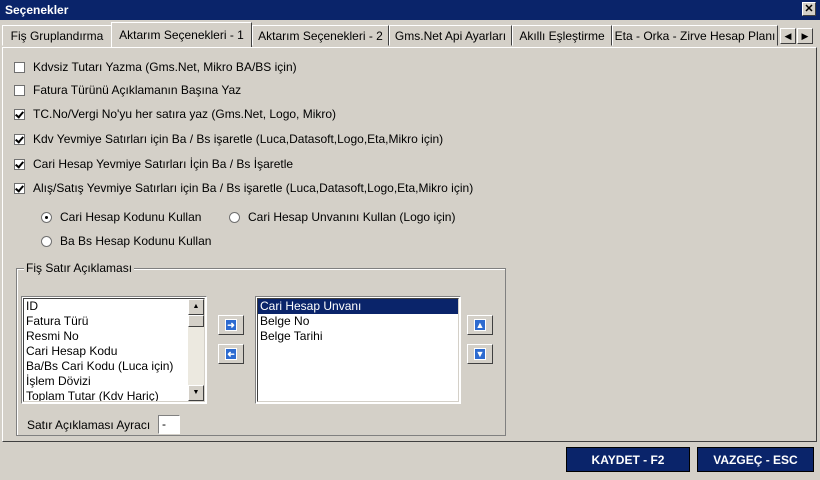 The image size is (820, 480). I want to click on separator-label: Satır Açıklaması Ayracı, so click(89, 425).